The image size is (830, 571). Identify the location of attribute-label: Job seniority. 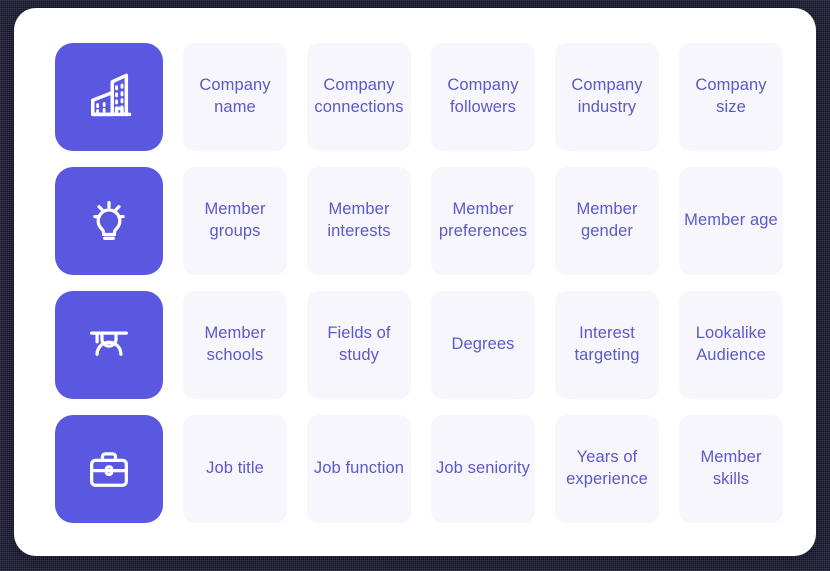
(483, 468).